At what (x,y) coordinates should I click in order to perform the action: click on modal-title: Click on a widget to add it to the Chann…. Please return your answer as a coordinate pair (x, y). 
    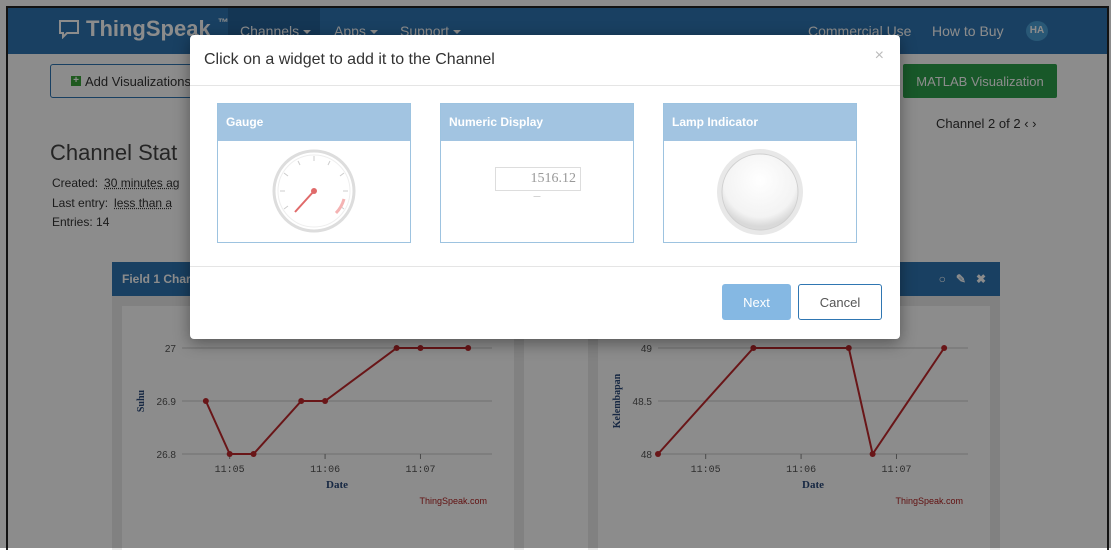
    Looking at the image, I should click on (349, 59).